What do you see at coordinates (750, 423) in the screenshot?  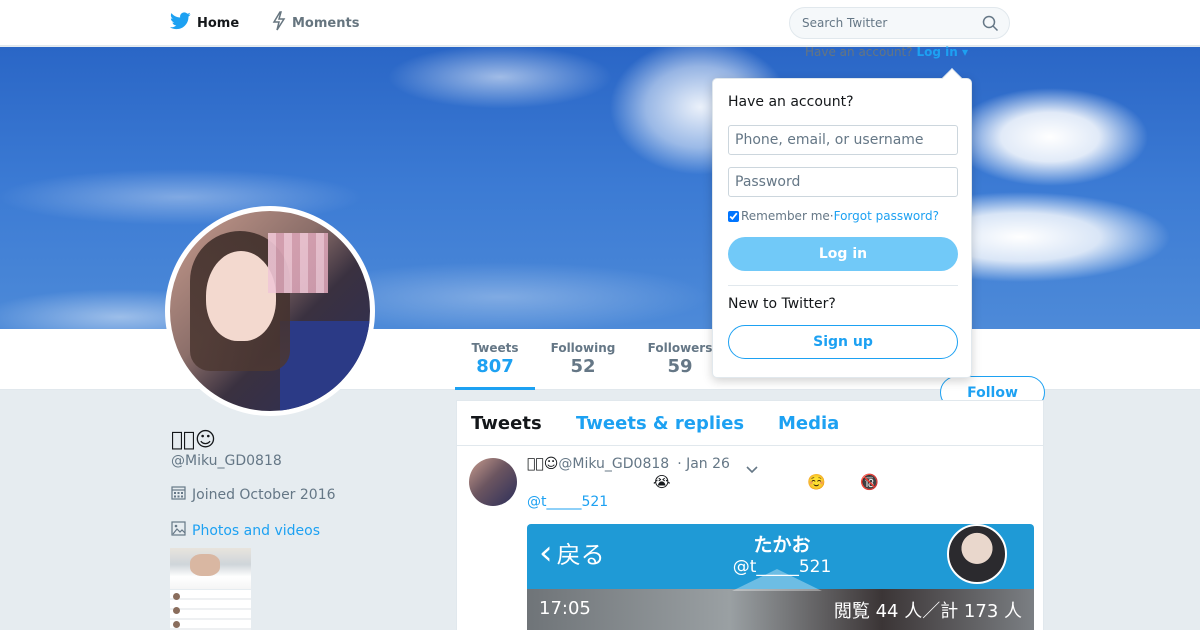 I see `timeline-tabs: Tweets Tweets & replies Media` at bounding box center [750, 423].